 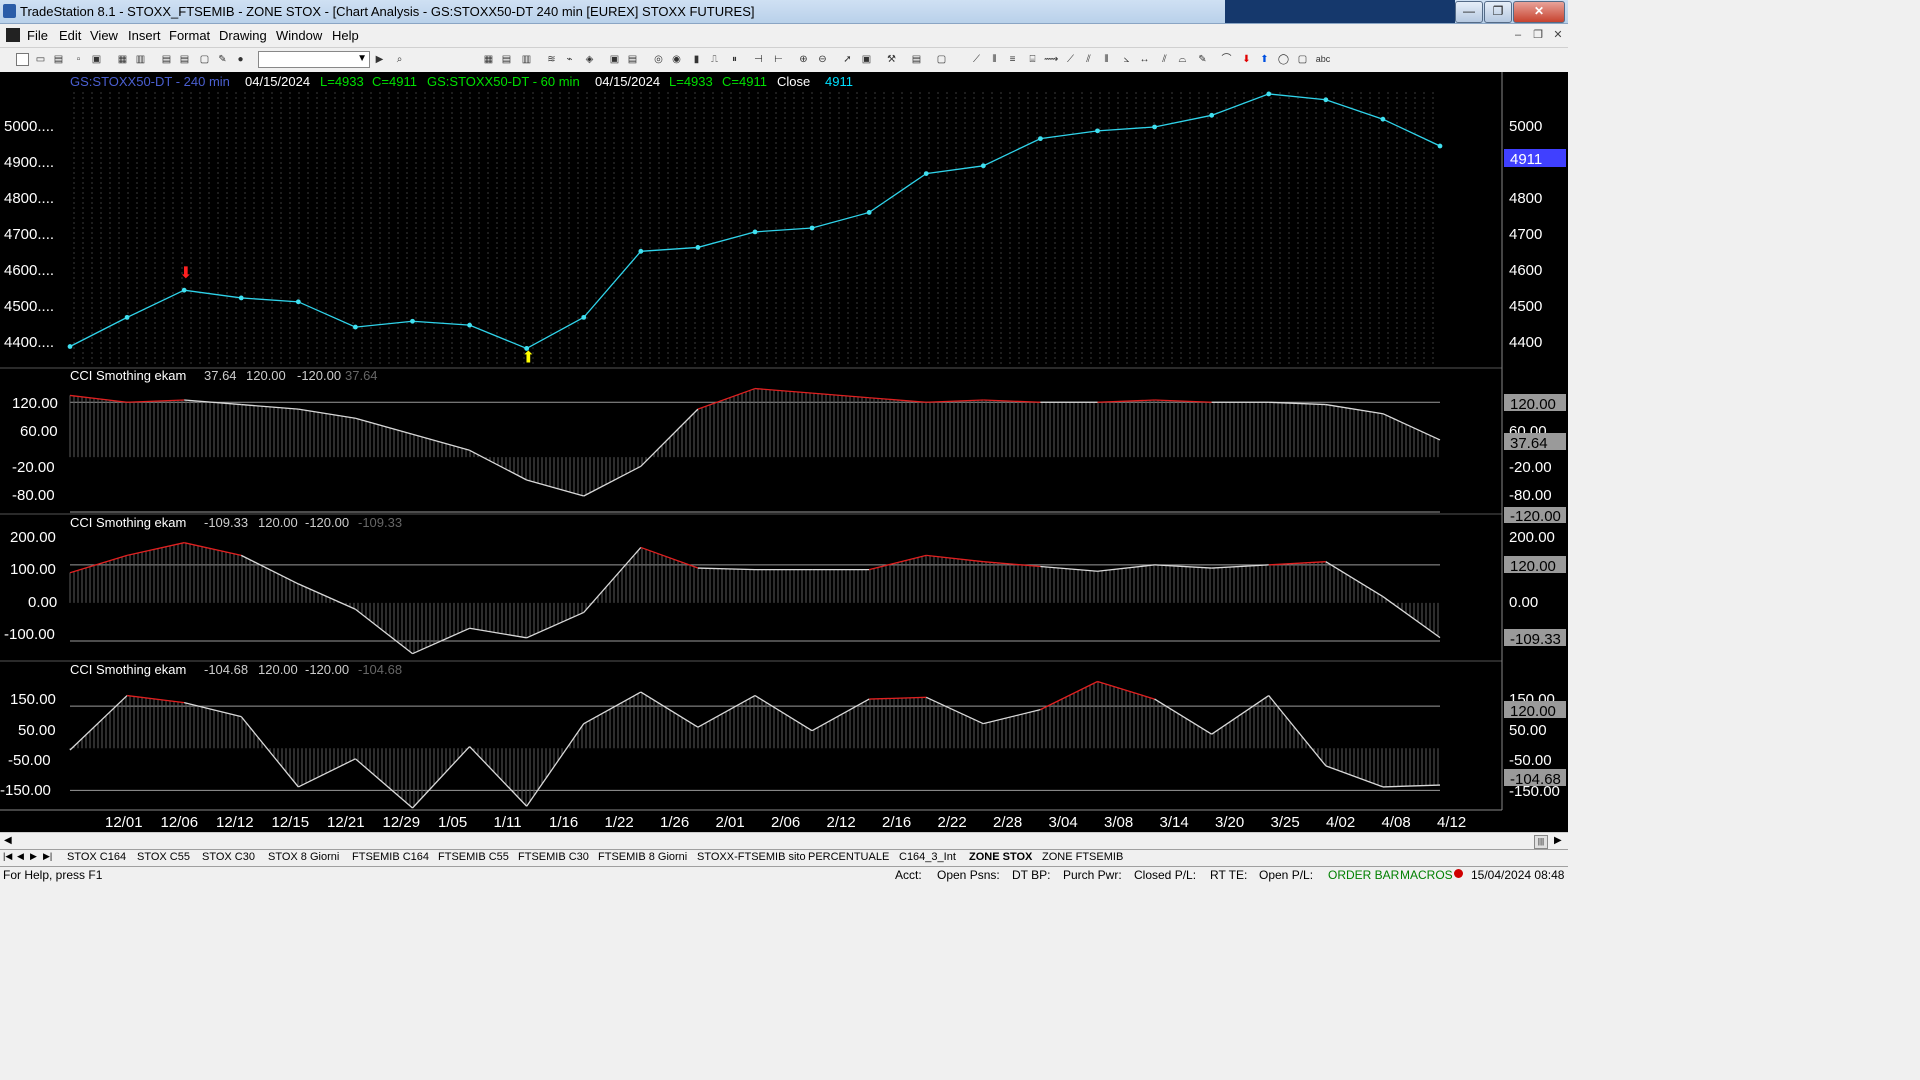 What do you see at coordinates (163, 857) in the screenshot?
I see `sheet-tab-stox-c55: STOX C55` at bounding box center [163, 857].